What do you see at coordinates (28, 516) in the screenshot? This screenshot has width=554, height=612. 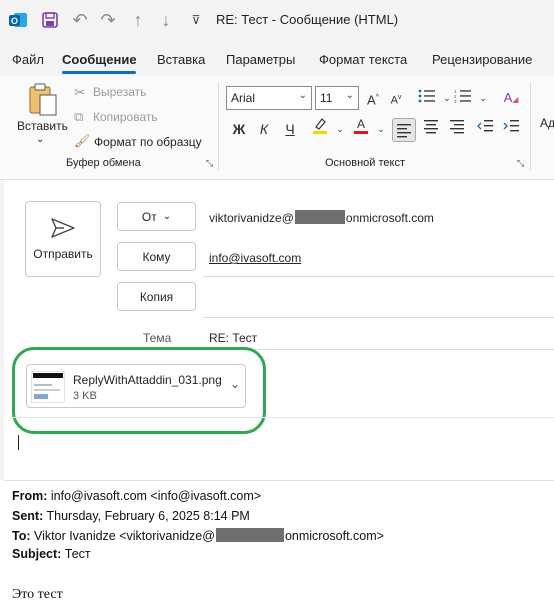 I see `quoted-sent-label: Sent:` at bounding box center [28, 516].